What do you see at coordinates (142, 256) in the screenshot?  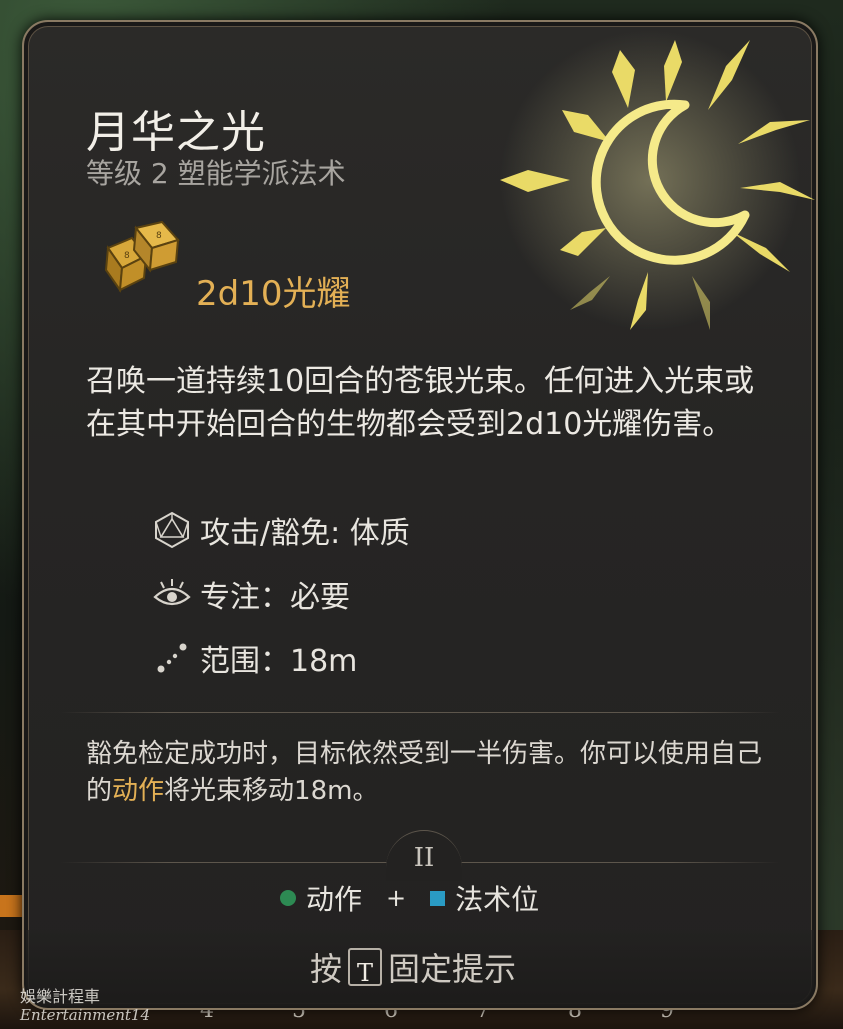 I see `dice-icon: 8 8` at bounding box center [142, 256].